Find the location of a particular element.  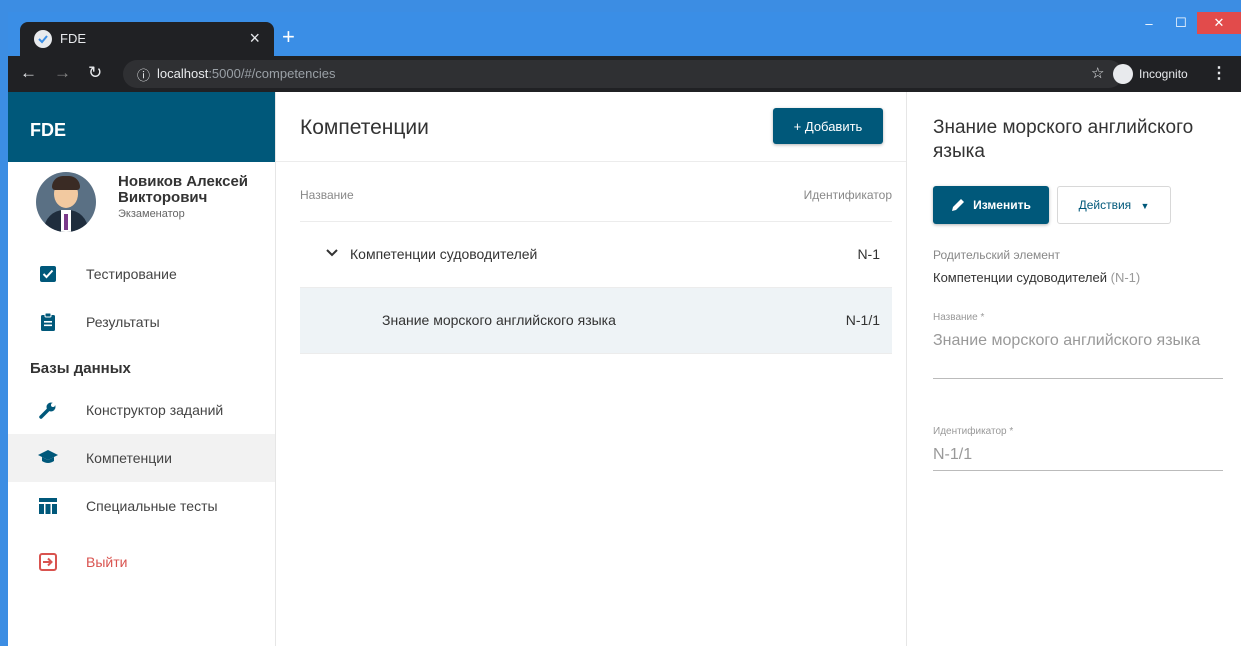

tab-close-icon: × is located at coordinates (254, 38).